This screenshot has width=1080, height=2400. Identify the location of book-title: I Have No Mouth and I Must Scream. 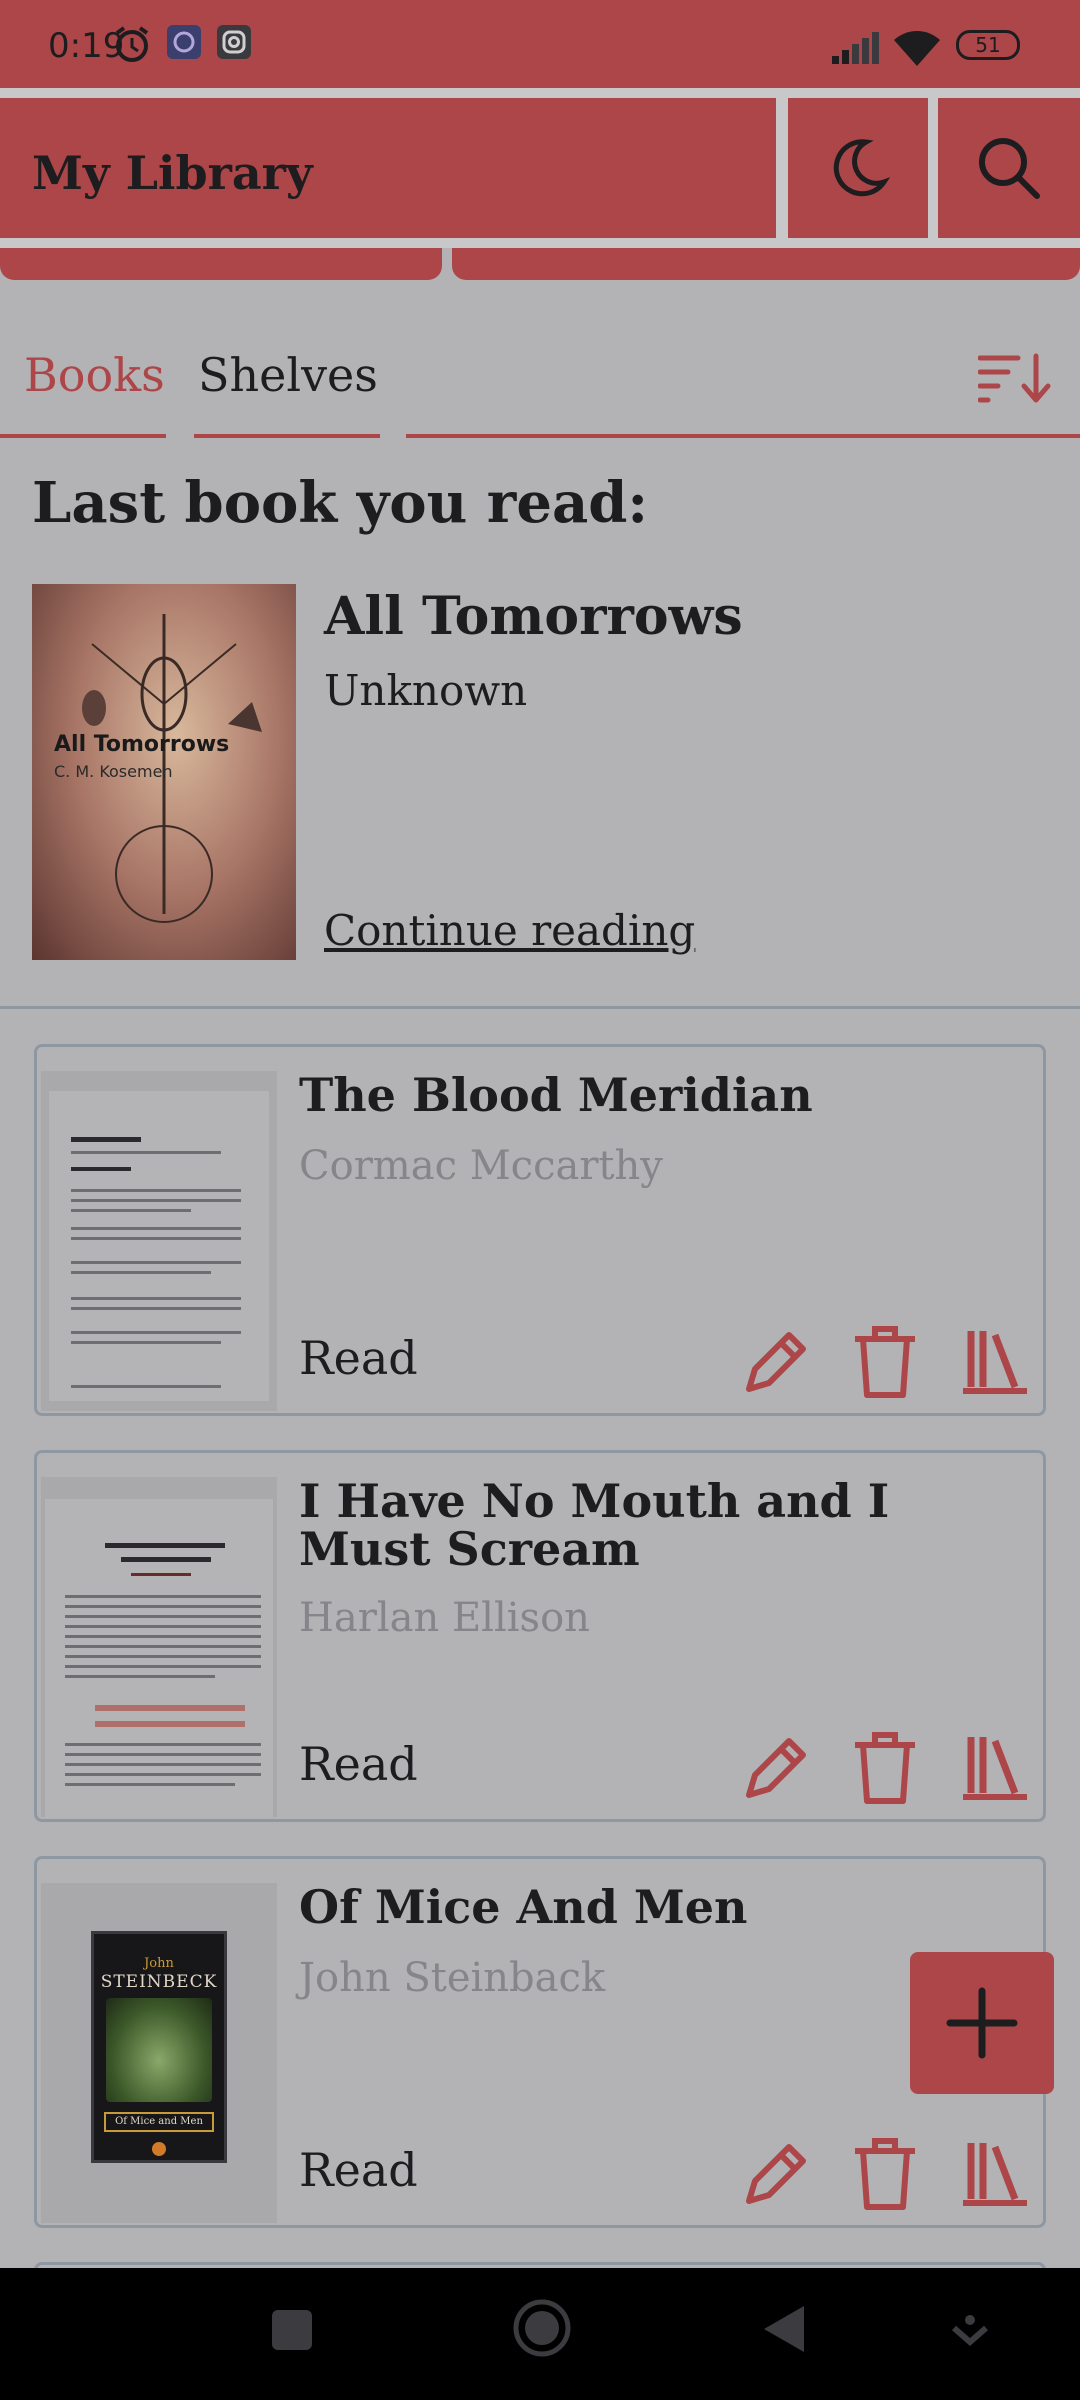
(594, 1525).